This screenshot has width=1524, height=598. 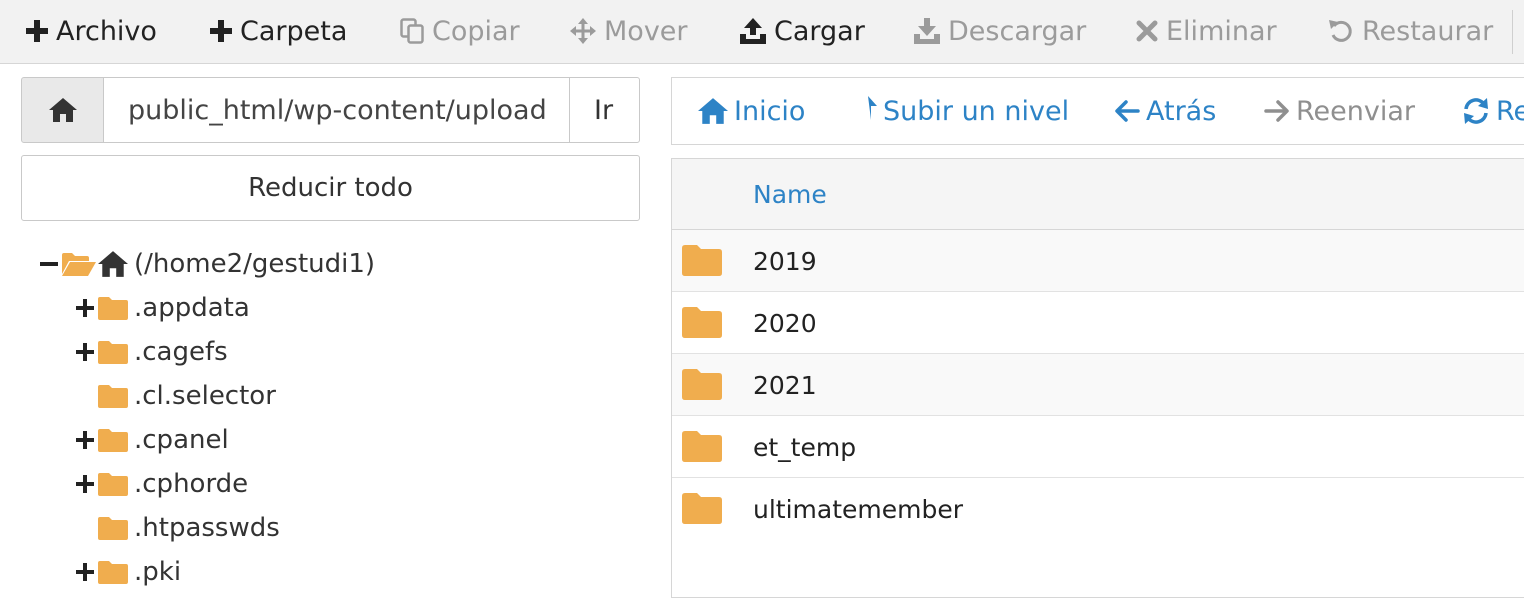 I want to click on toolbar-divider, so click(x=1512, y=32).